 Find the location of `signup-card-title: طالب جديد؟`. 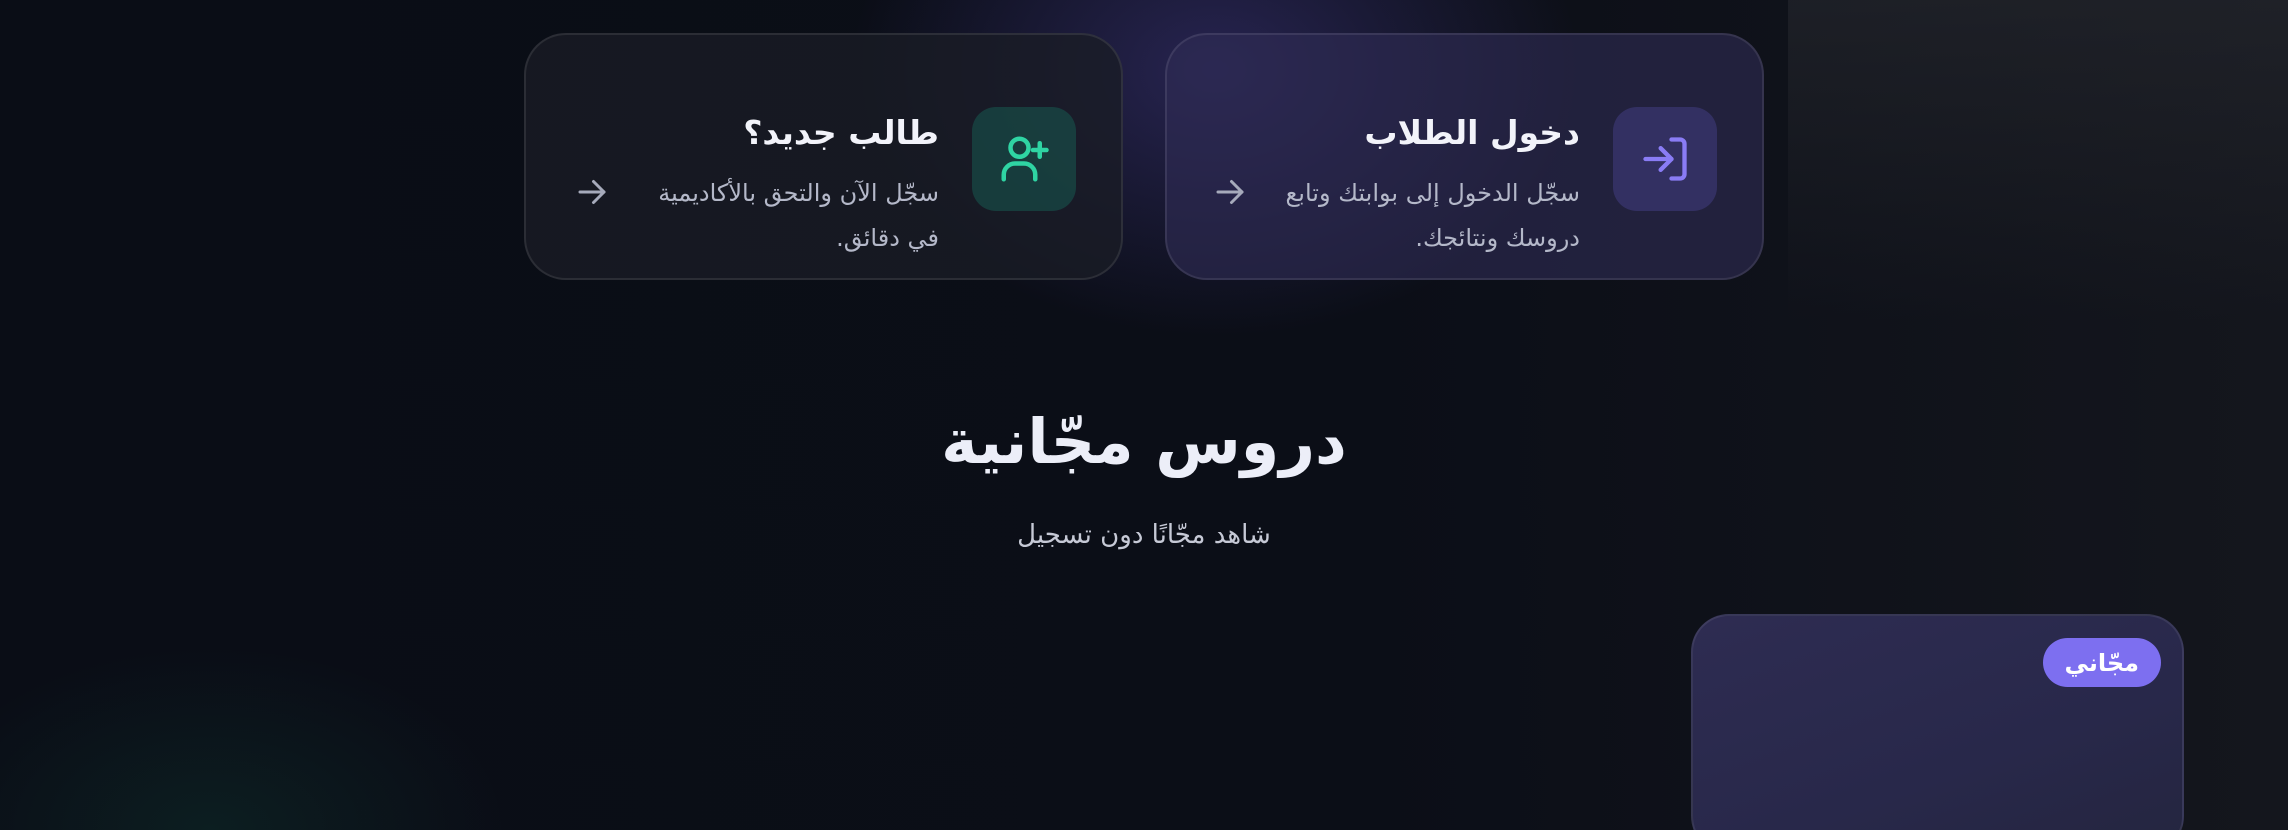

signup-card-title: طالب جديد؟ is located at coordinates (841, 132).